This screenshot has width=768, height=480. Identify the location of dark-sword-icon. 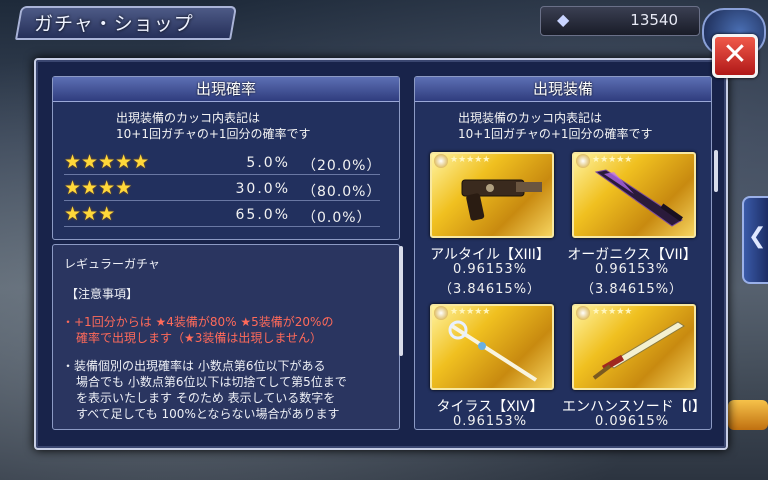
(638, 198).